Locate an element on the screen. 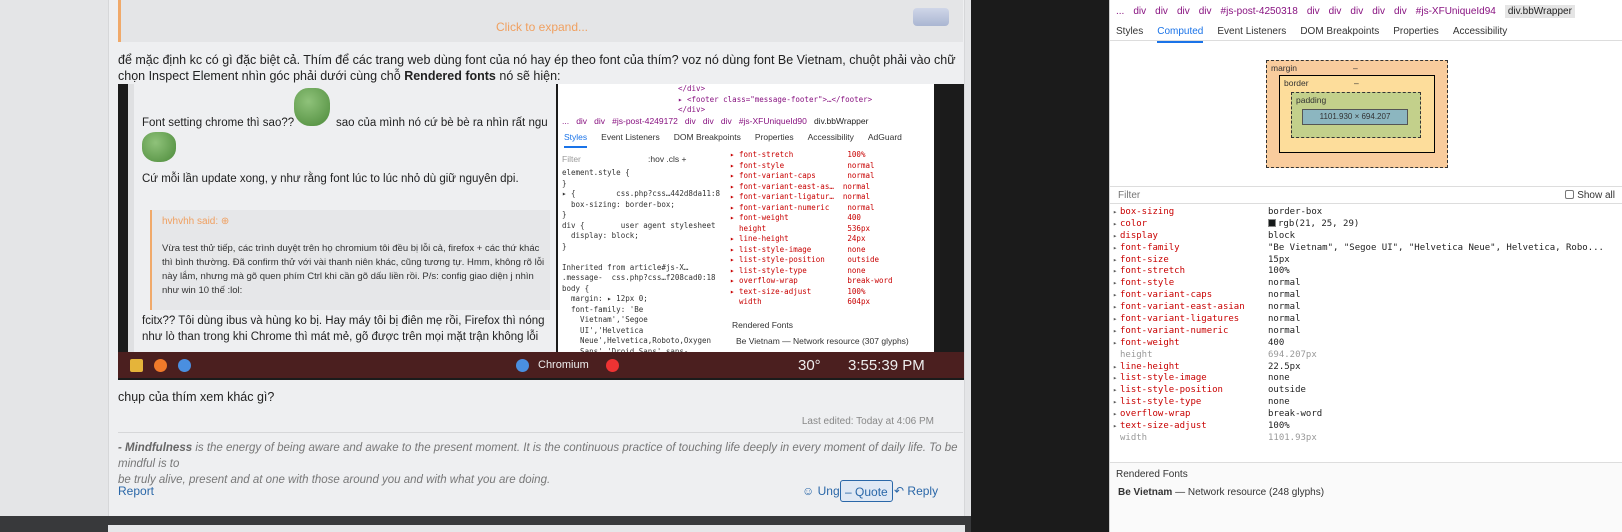  computed-property-row: ▸ box-sizing border-box is located at coordinates (1366, 213).